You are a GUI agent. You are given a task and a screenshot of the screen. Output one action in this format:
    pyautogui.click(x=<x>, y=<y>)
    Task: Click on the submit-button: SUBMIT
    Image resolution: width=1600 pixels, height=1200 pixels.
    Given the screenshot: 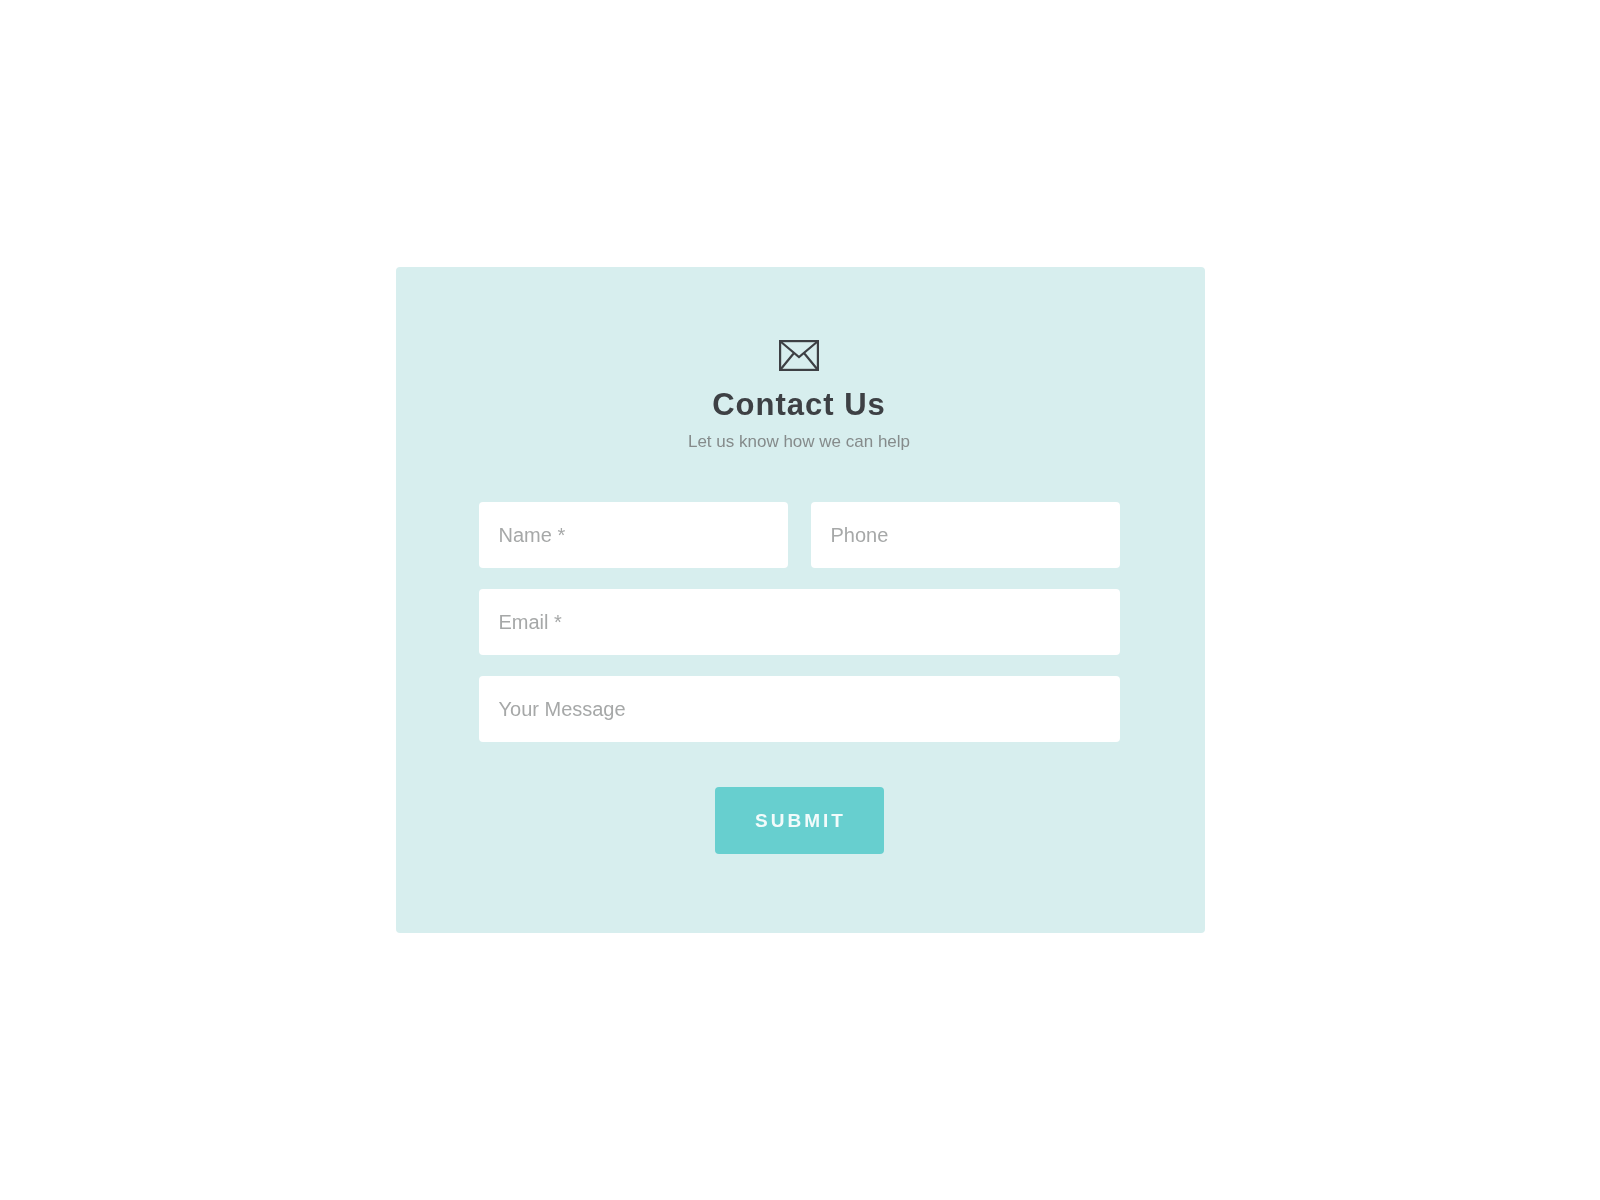 What is the action you would take?
    pyautogui.click(x=799, y=820)
    